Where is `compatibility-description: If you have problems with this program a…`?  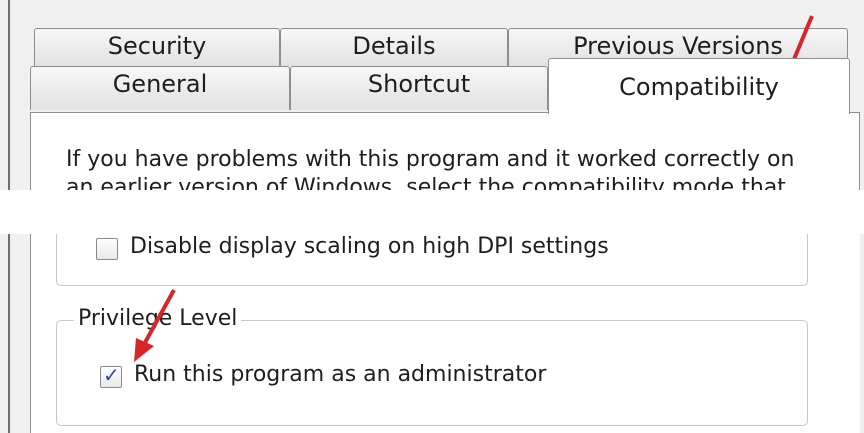 compatibility-description: If you have problems with this program a… is located at coordinates (430, 168).